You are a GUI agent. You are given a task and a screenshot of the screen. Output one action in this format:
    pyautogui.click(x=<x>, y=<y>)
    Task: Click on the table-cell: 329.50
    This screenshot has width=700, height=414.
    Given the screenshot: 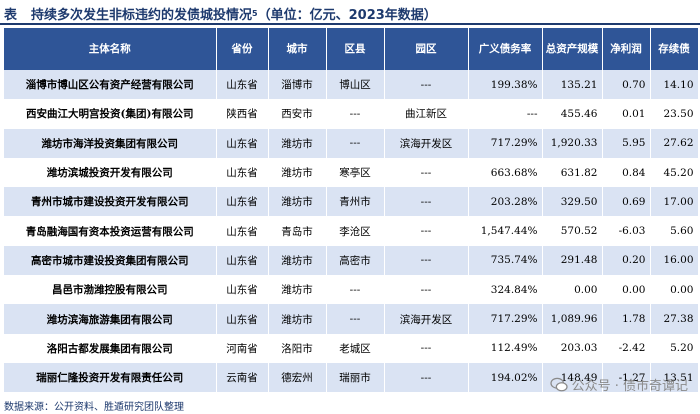 What is the action you would take?
    pyautogui.click(x=572, y=202)
    